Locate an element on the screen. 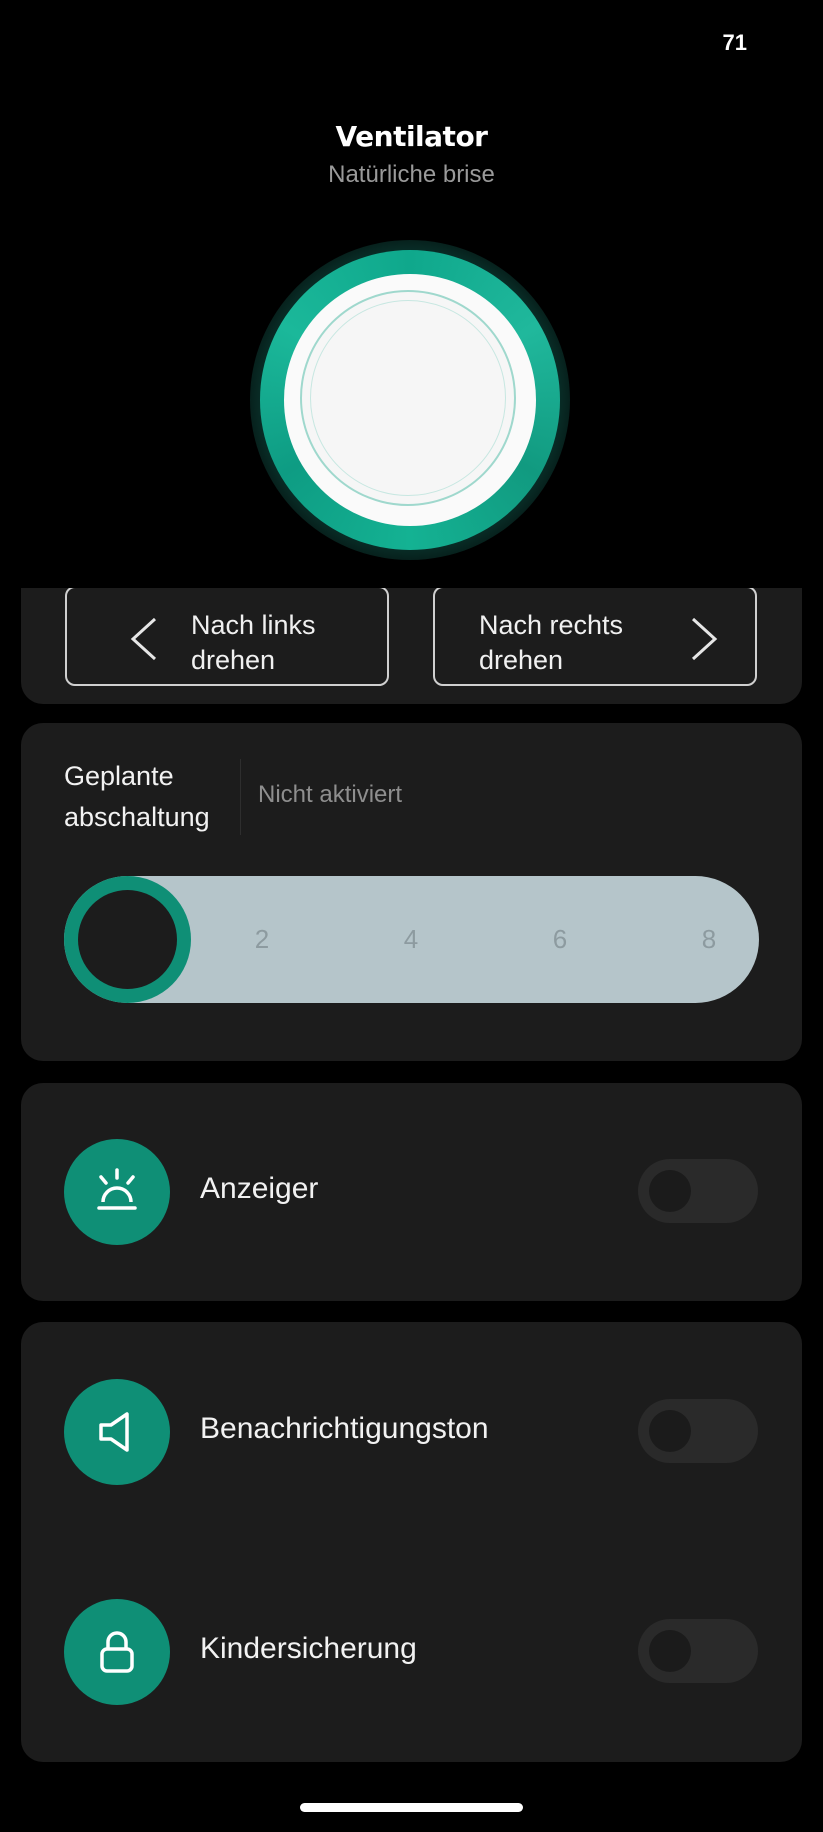  slider-tick-4: 4 is located at coordinates (411, 939).